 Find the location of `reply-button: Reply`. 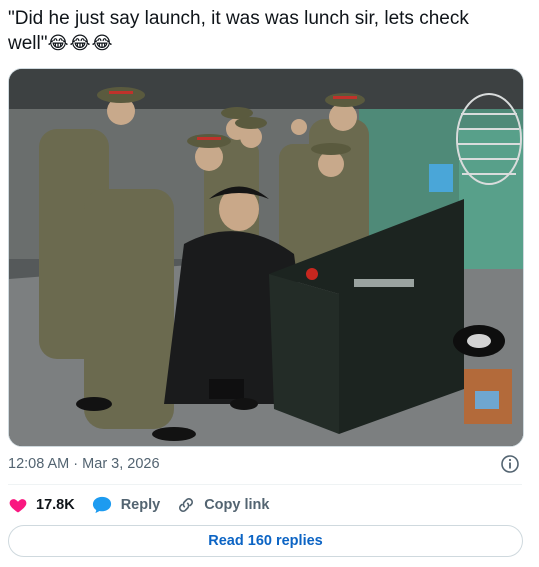

reply-button: Reply is located at coordinates (126, 505).